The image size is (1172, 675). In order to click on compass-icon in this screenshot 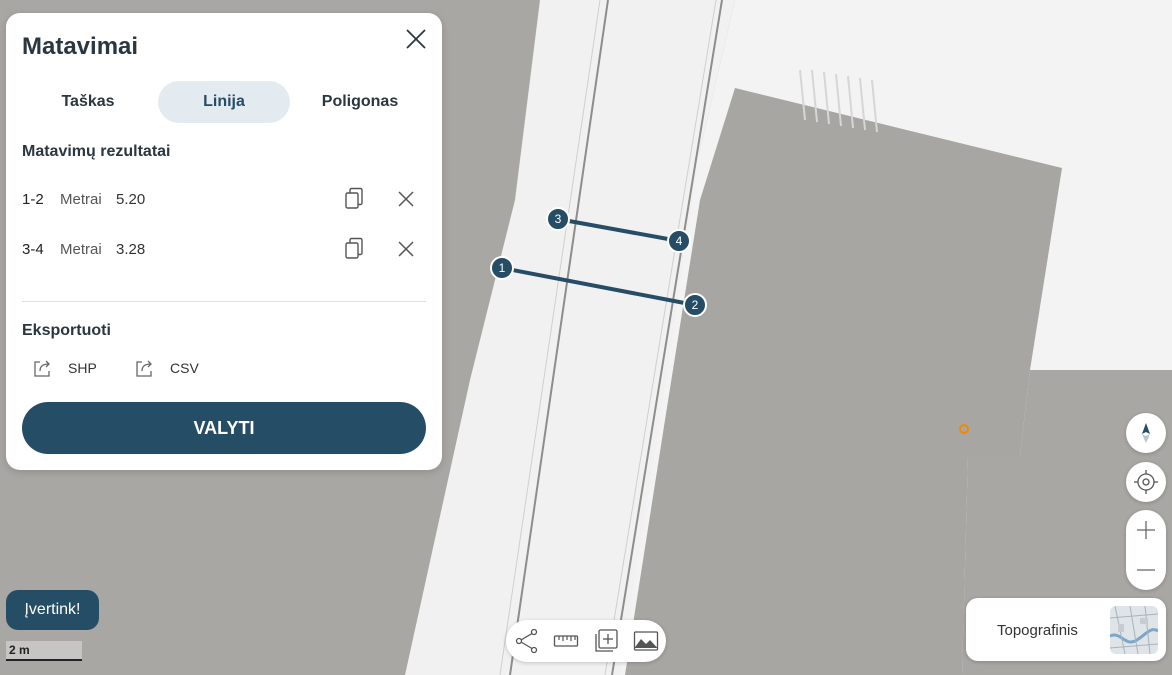, I will do `click(1146, 433)`.